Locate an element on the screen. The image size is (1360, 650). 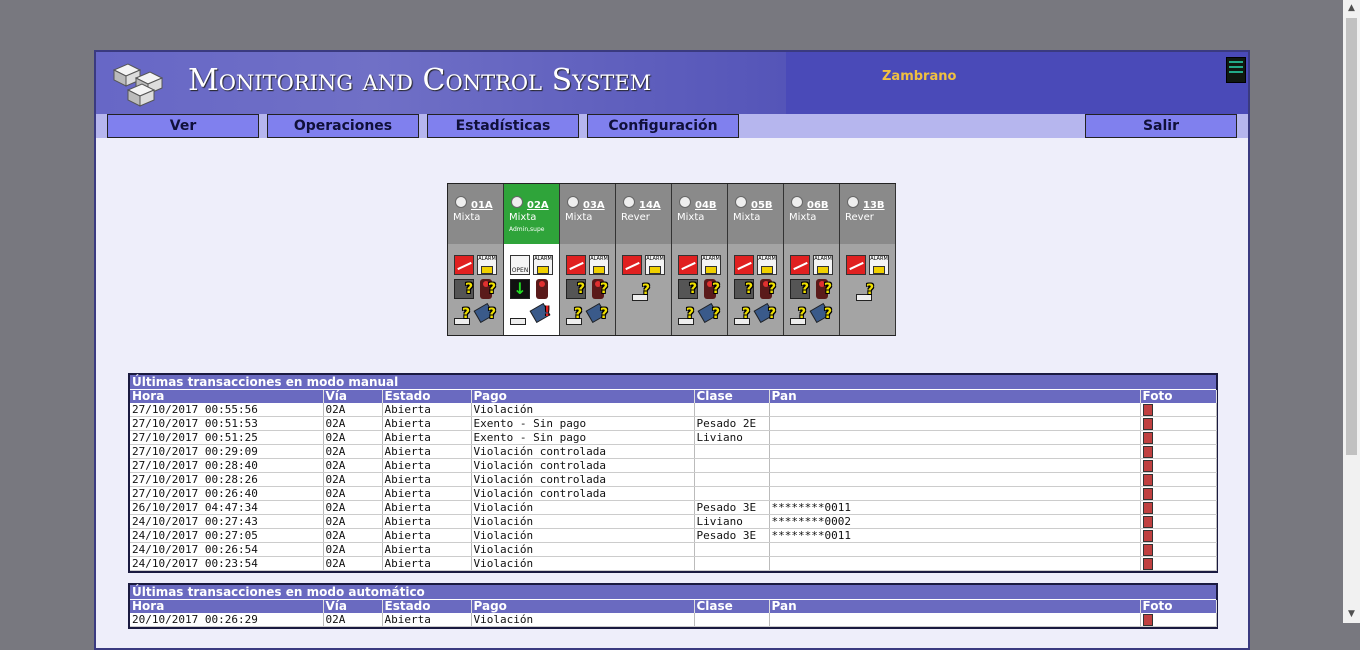
lane-code-link: 03A is located at coordinates (594, 205).